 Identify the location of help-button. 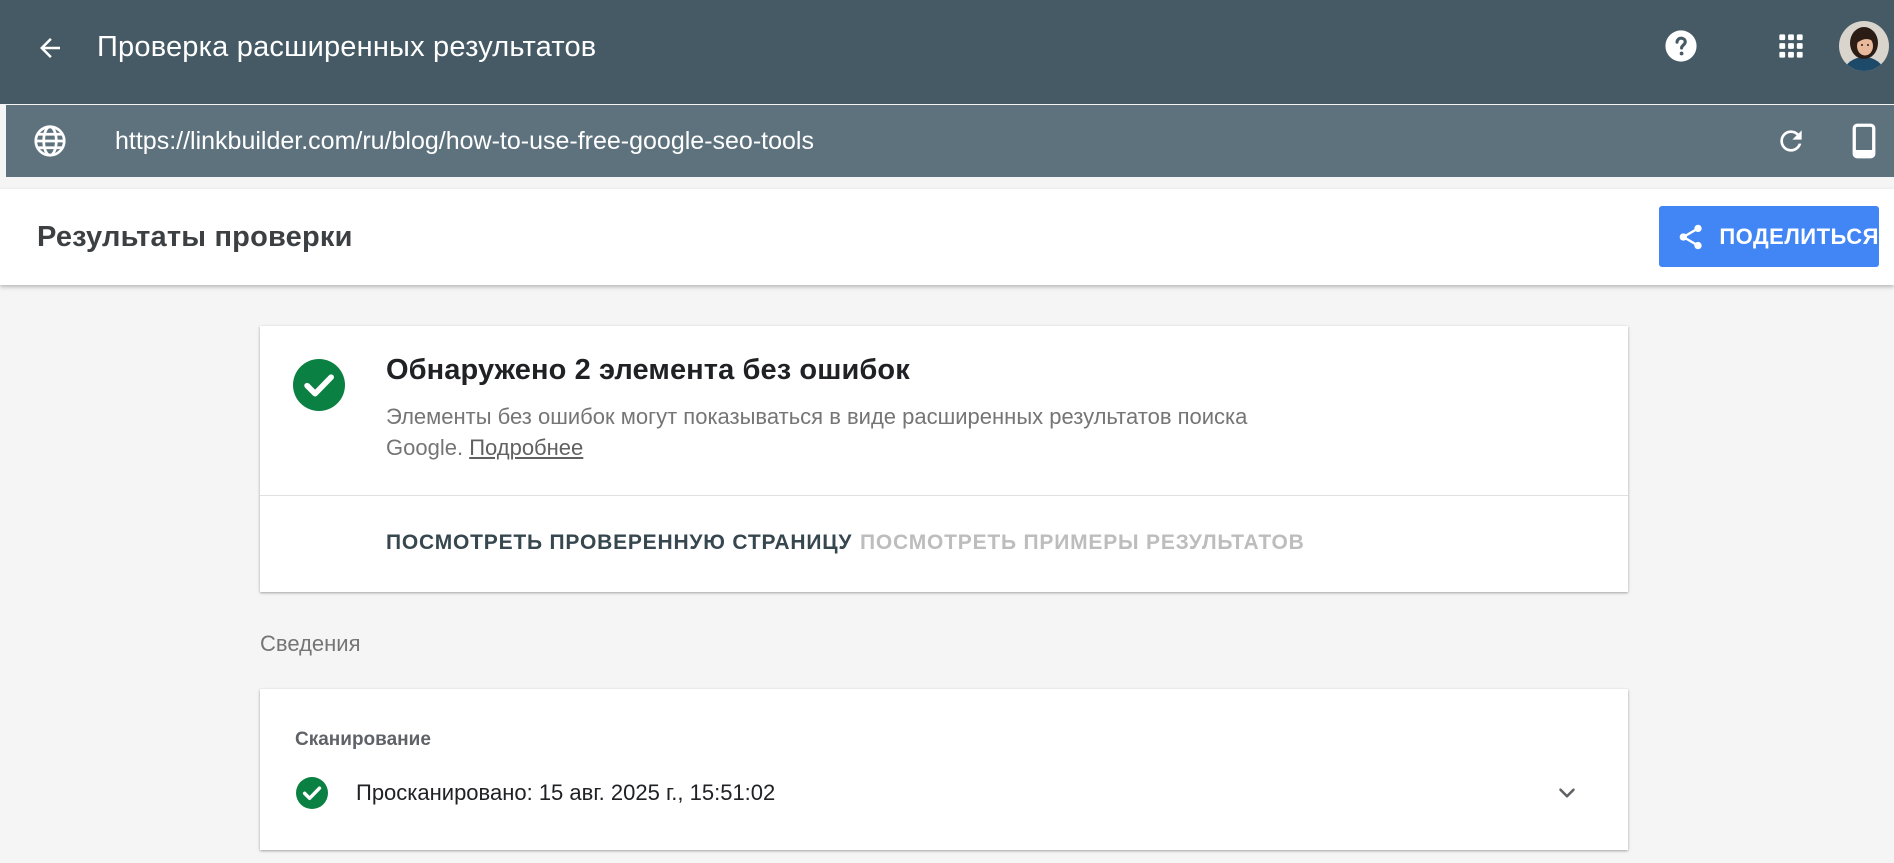
(1681, 46).